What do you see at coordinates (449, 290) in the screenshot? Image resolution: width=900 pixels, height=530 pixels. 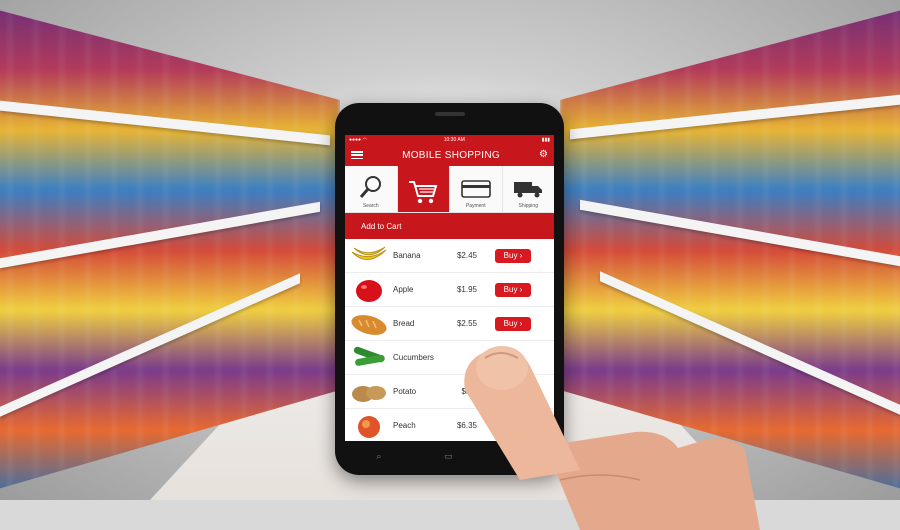 I see `list-item: Apple $1.95 Buy ›` at bounding box center [449, 290].